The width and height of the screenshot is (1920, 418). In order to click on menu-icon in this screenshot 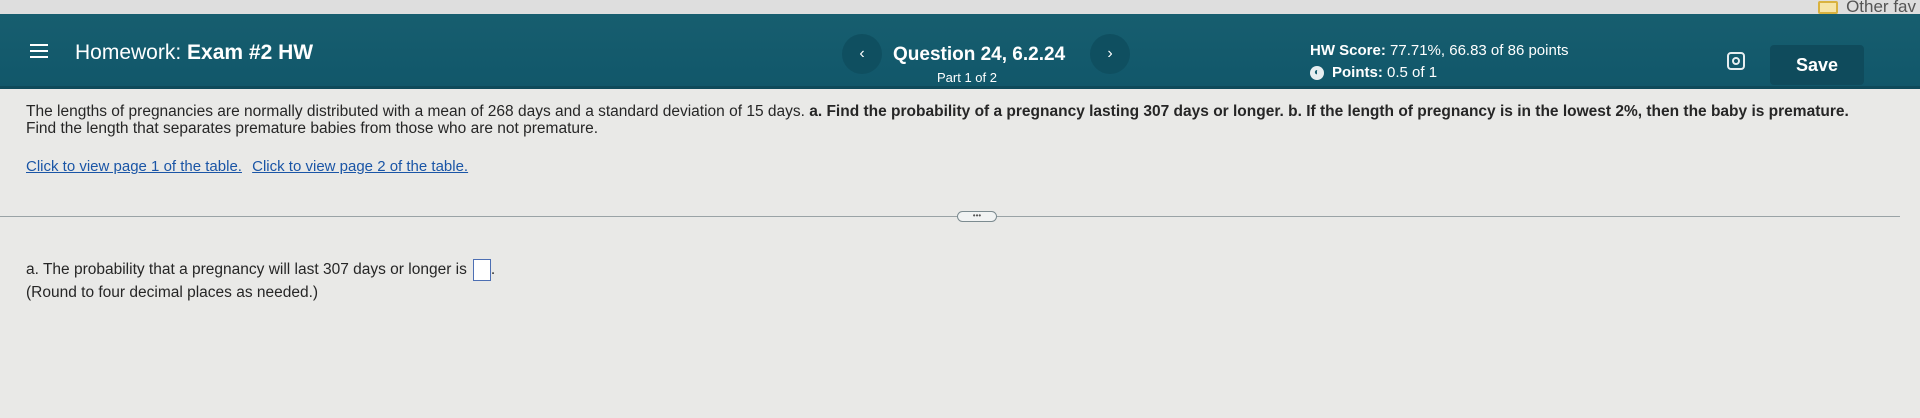, I will do `click(39, 51)`.